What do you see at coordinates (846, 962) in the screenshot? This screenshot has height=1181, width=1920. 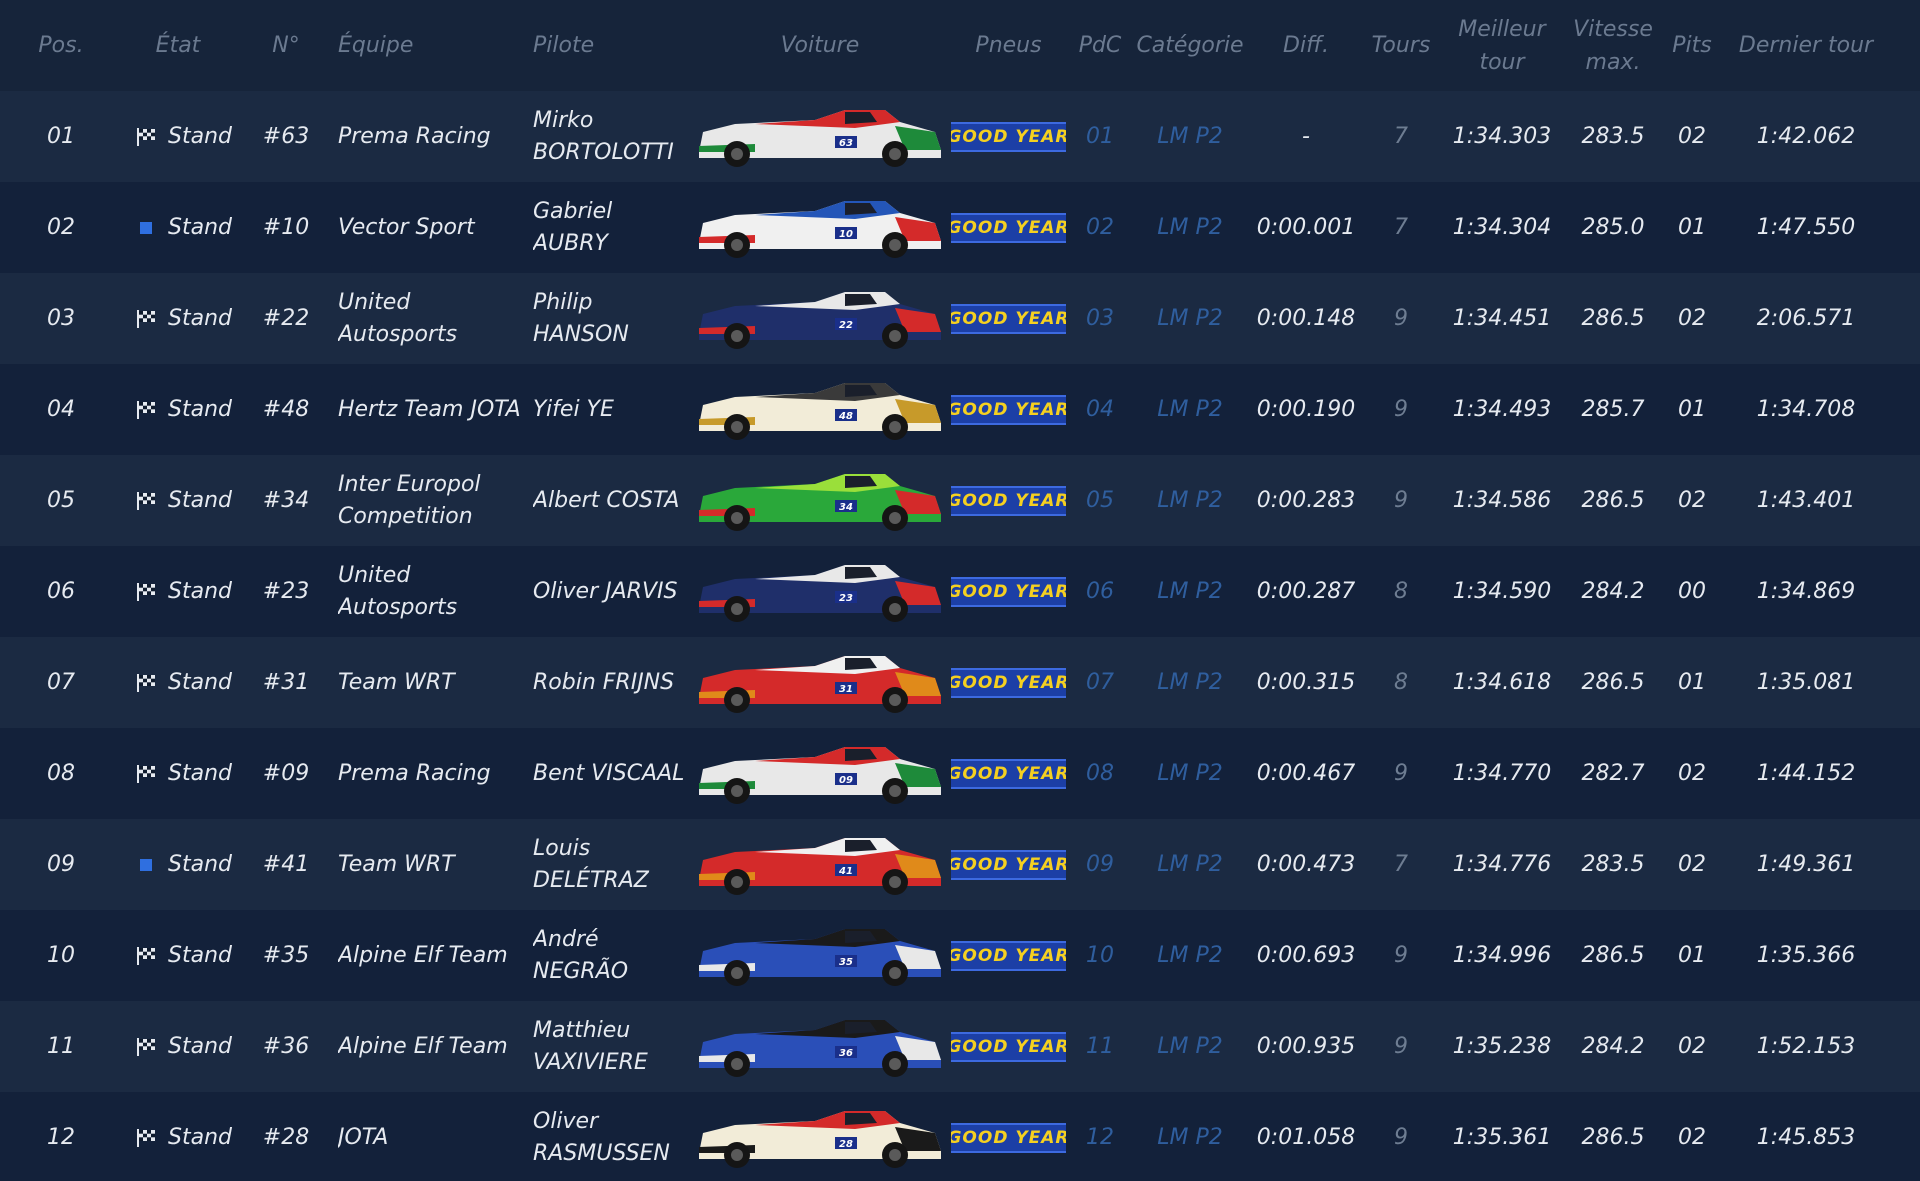 I see `svg-text: 35` at bounding box center [846, 962].